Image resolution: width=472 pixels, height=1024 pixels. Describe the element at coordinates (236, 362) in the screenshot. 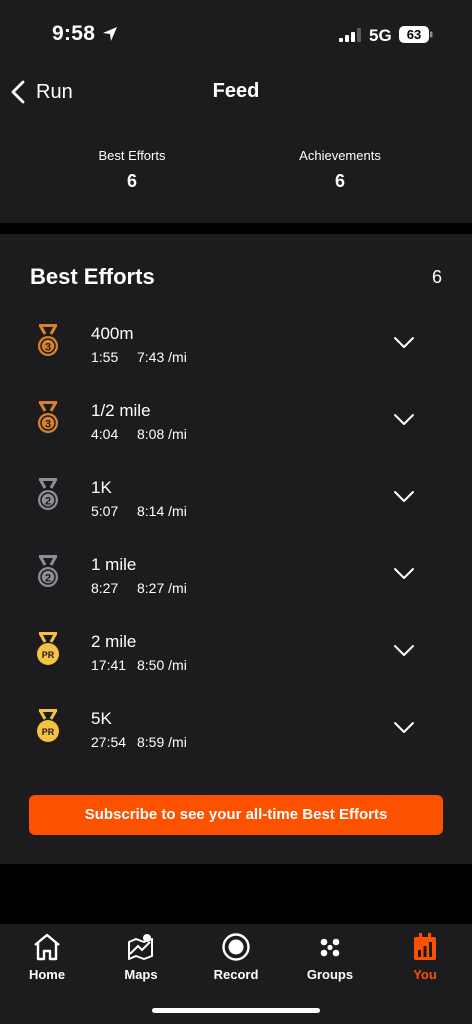

I see `effort-row-400m: 3 400m 1:55 7:43 /mi` at that location.